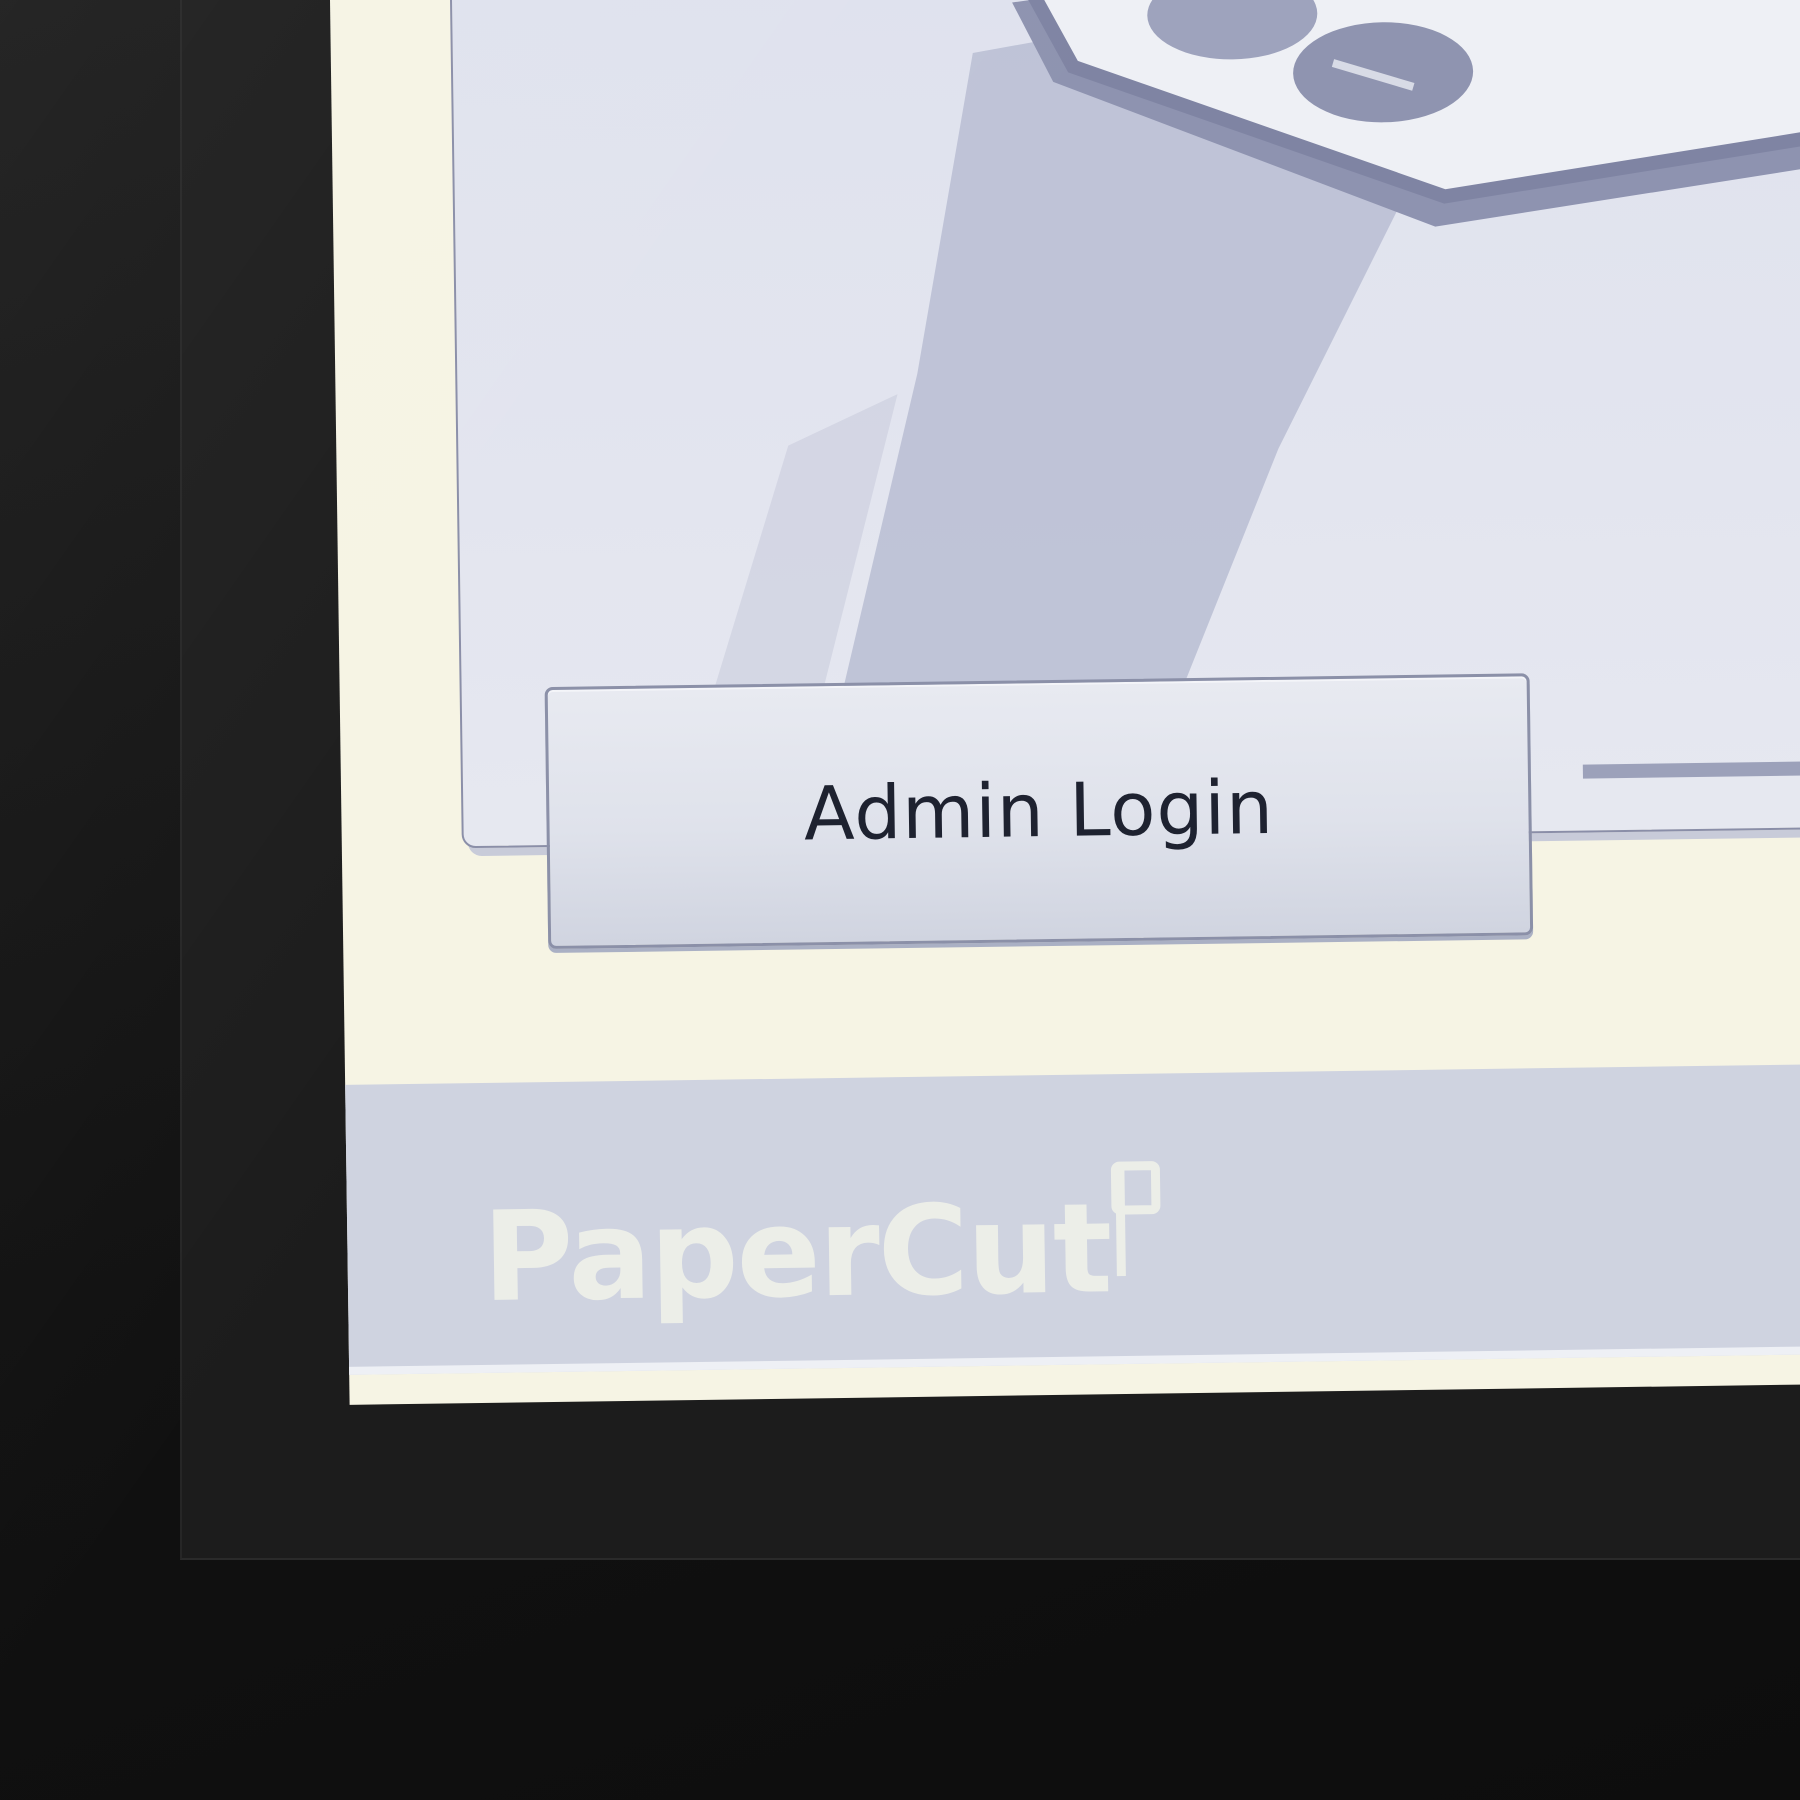  I want to click on papercut-logo-mark-icon, so click(1135, 1219).